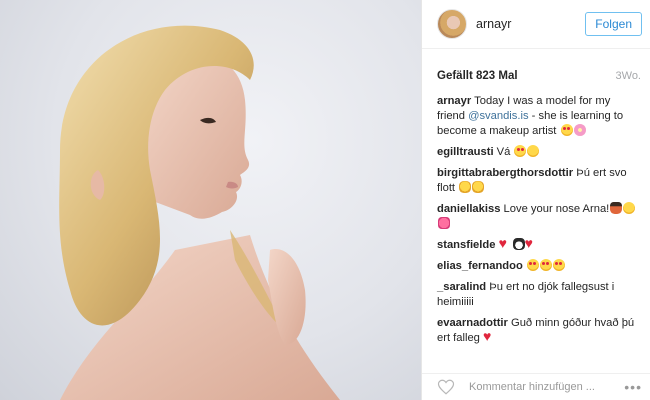  I want to click on comment-username: birgittabrabergthorsdottir, so click(505, 173).